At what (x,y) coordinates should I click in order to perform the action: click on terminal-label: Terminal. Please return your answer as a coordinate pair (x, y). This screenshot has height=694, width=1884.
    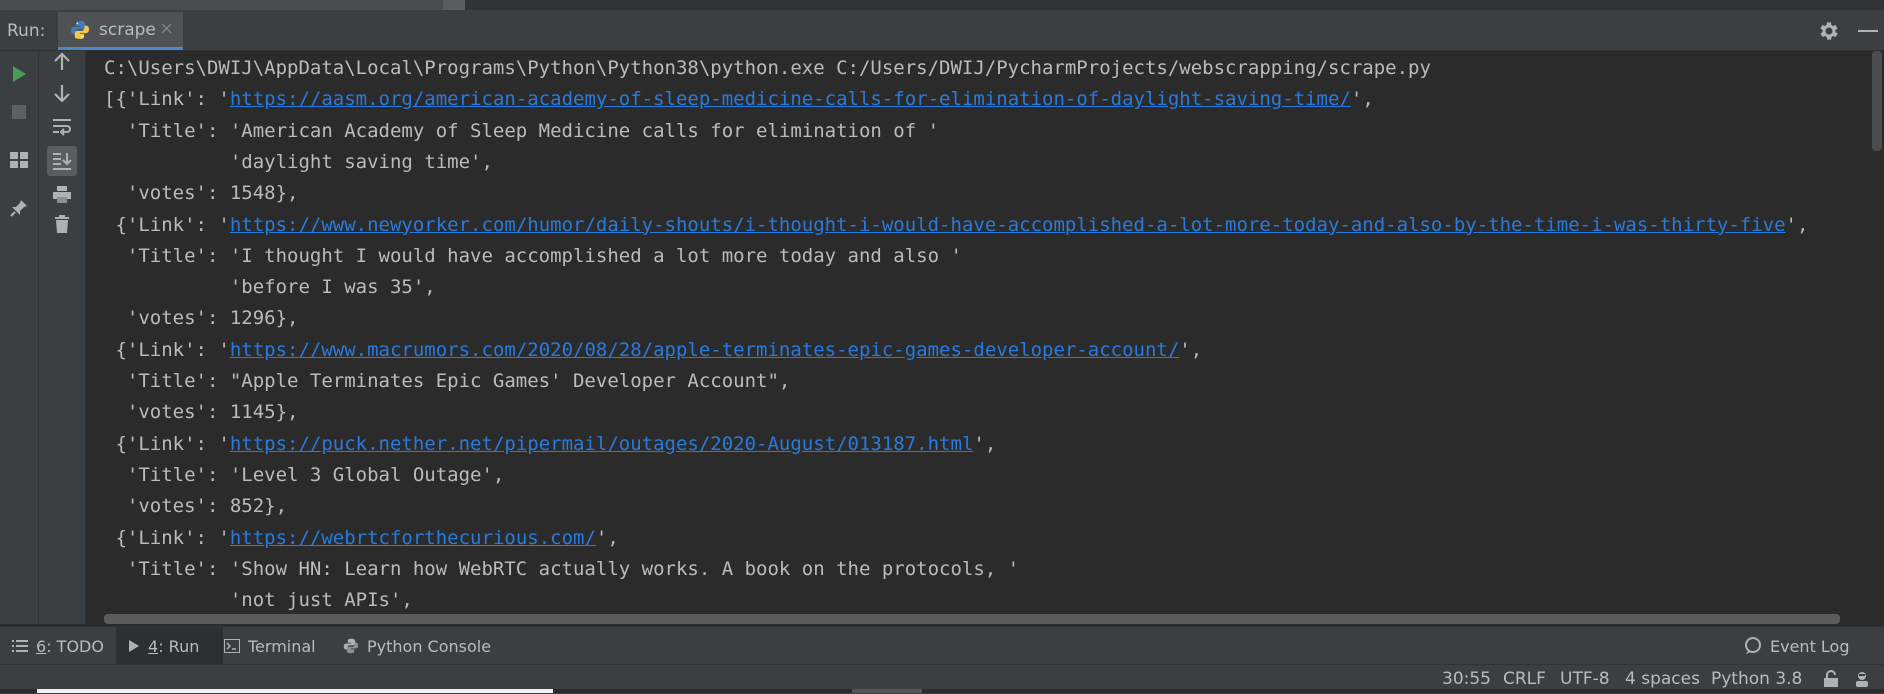
    Looking at the image, I should click on (282, 646).